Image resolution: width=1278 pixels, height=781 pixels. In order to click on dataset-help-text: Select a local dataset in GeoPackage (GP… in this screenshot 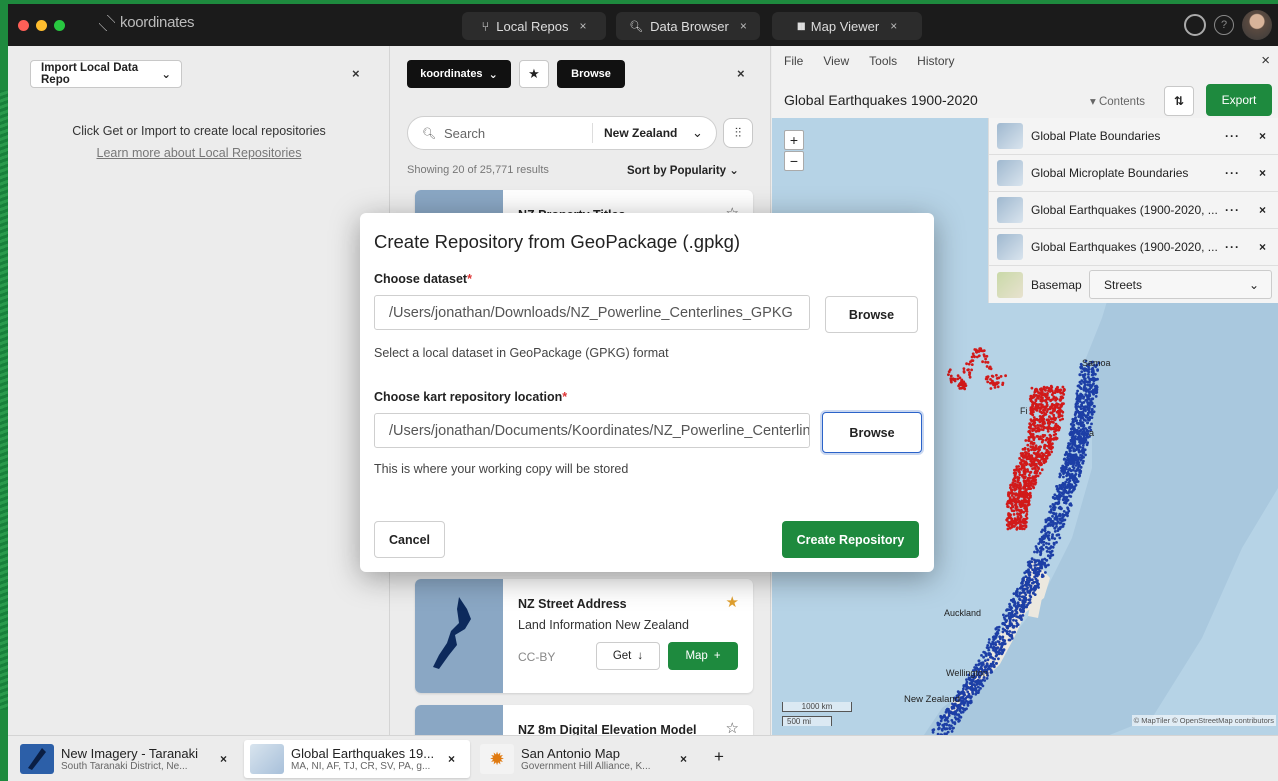, I will do `click(521, 353)`.